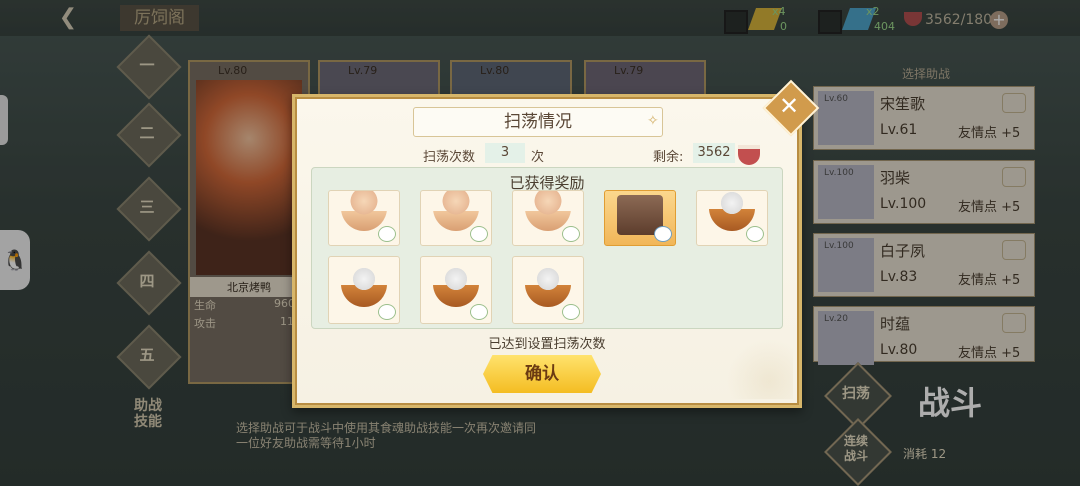  What do you see at coordinates (547, 248) in the screenshot?
I see `rewards-panel: 已获得奖励` at bounding box center [547, 248].